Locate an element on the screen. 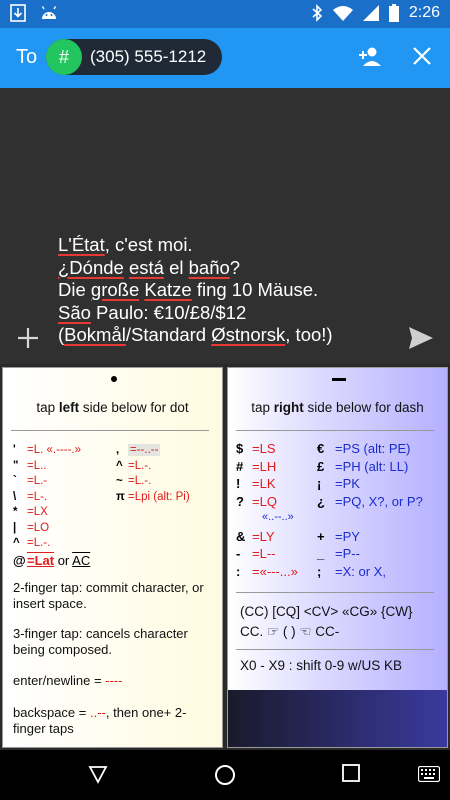 Image resolution: width=450 pixels, height=800 pixels. message-line: São Paulo: €10/£8/$12 is located at coordinates (152, 312).